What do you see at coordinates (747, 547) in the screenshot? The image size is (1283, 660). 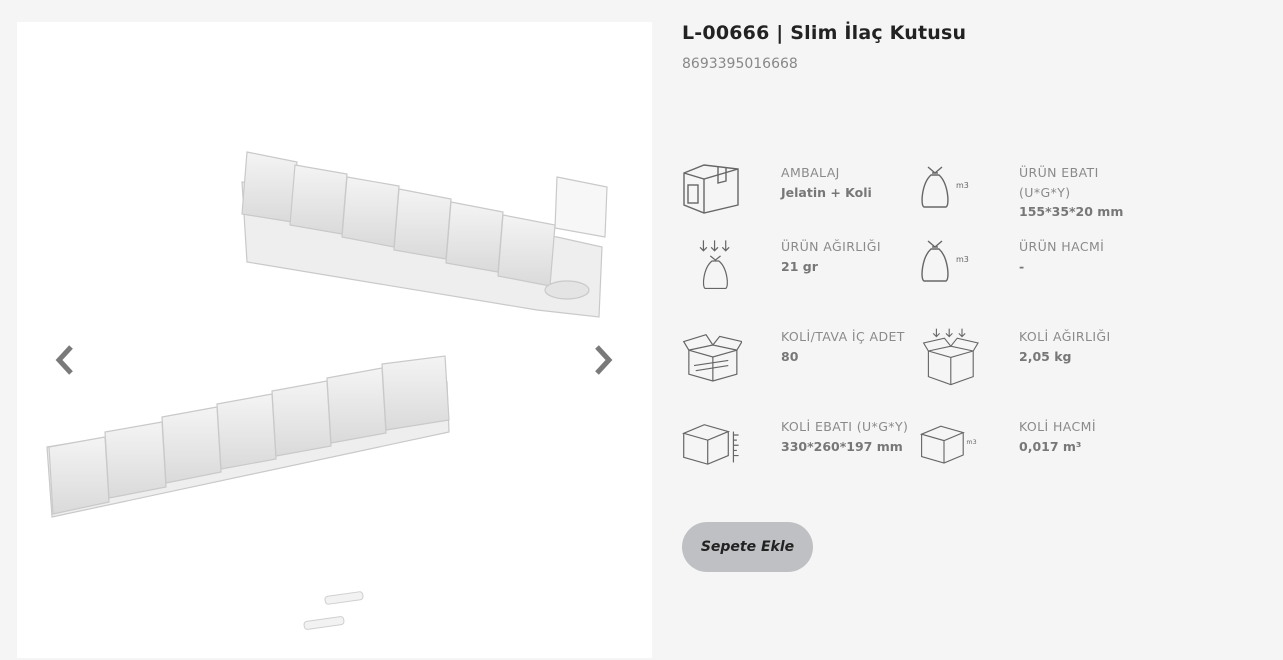 I see `add-to-cart-button: Sepete Ekle` at bounding box center [747, 547].